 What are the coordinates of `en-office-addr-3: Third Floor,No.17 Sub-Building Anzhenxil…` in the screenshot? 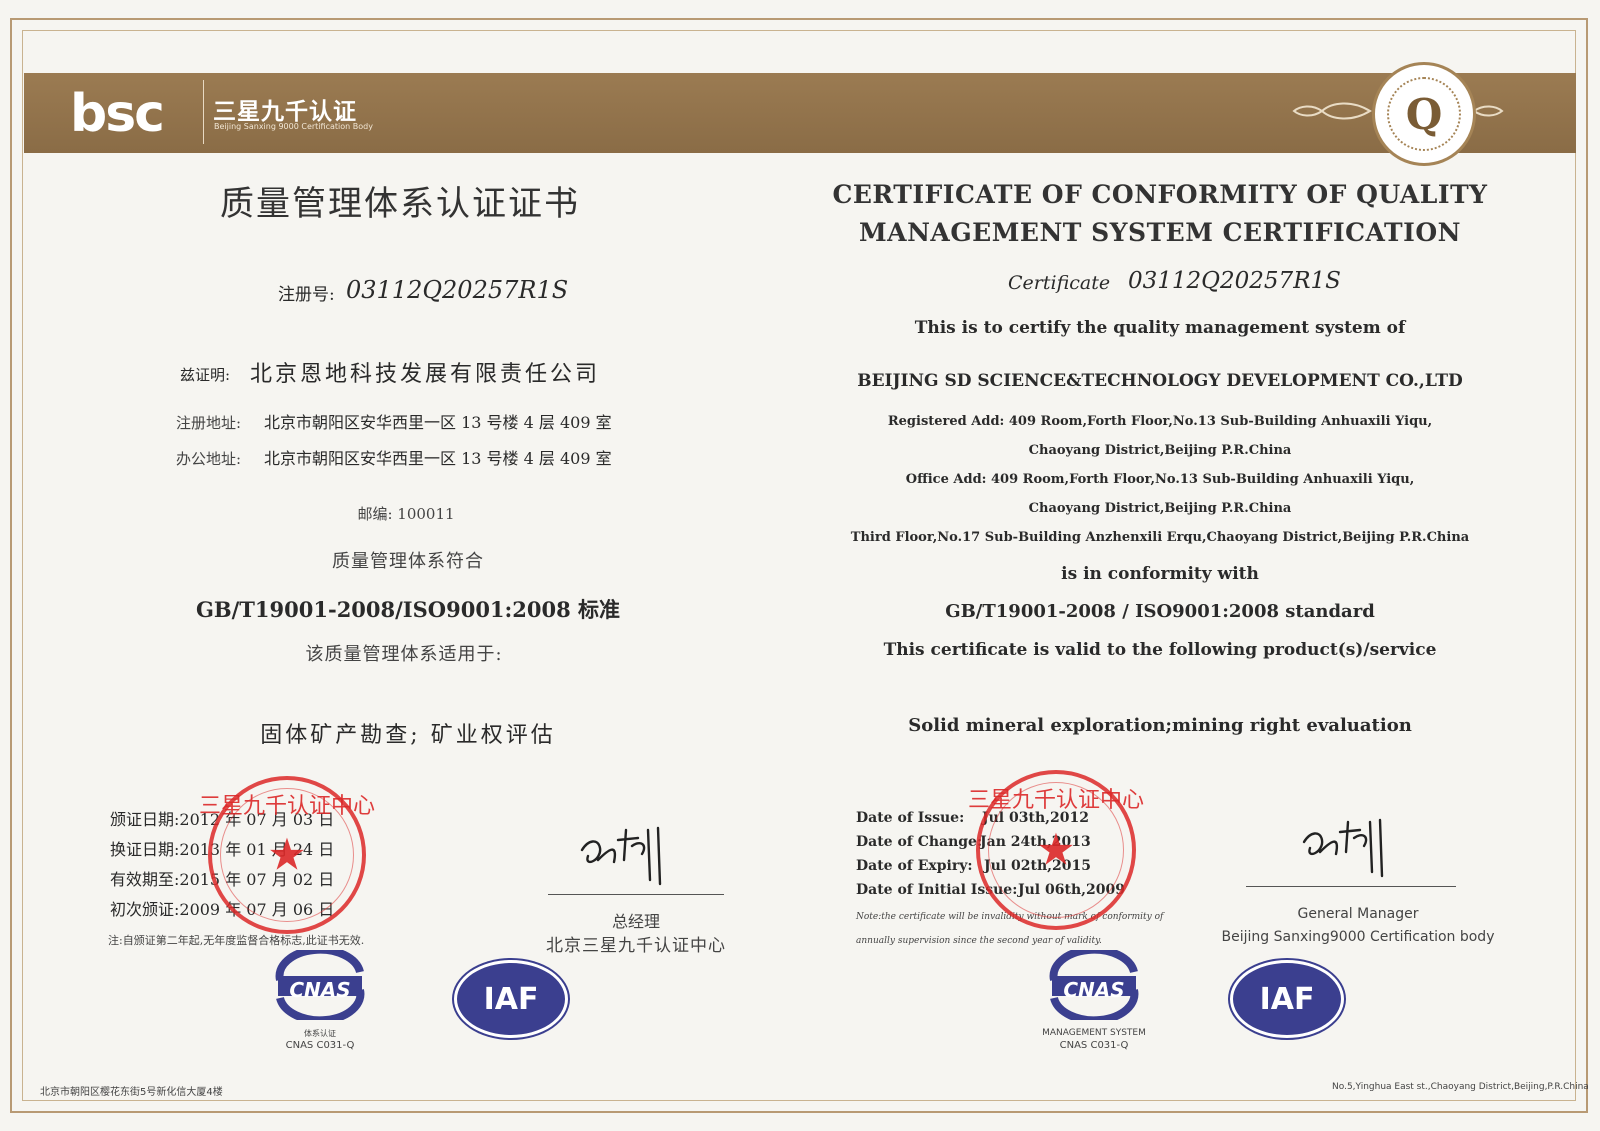 It's located at (1160, 537).